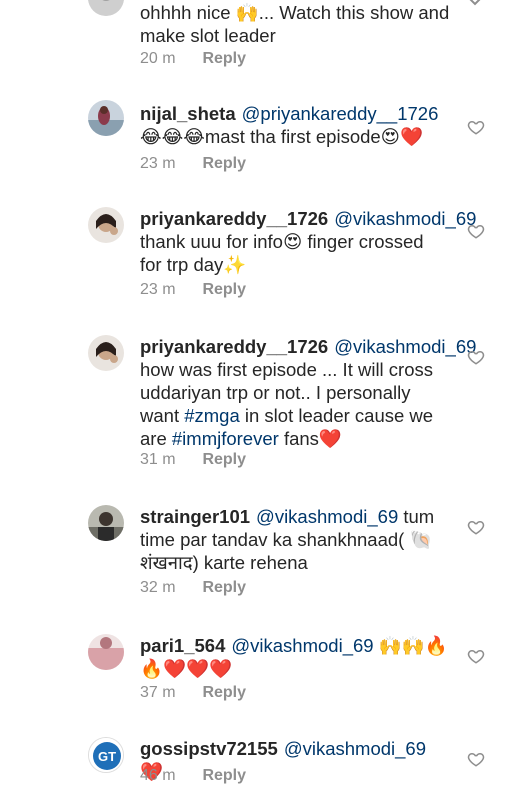  I want to click on comment-time: 37 m, so click(158, 692).